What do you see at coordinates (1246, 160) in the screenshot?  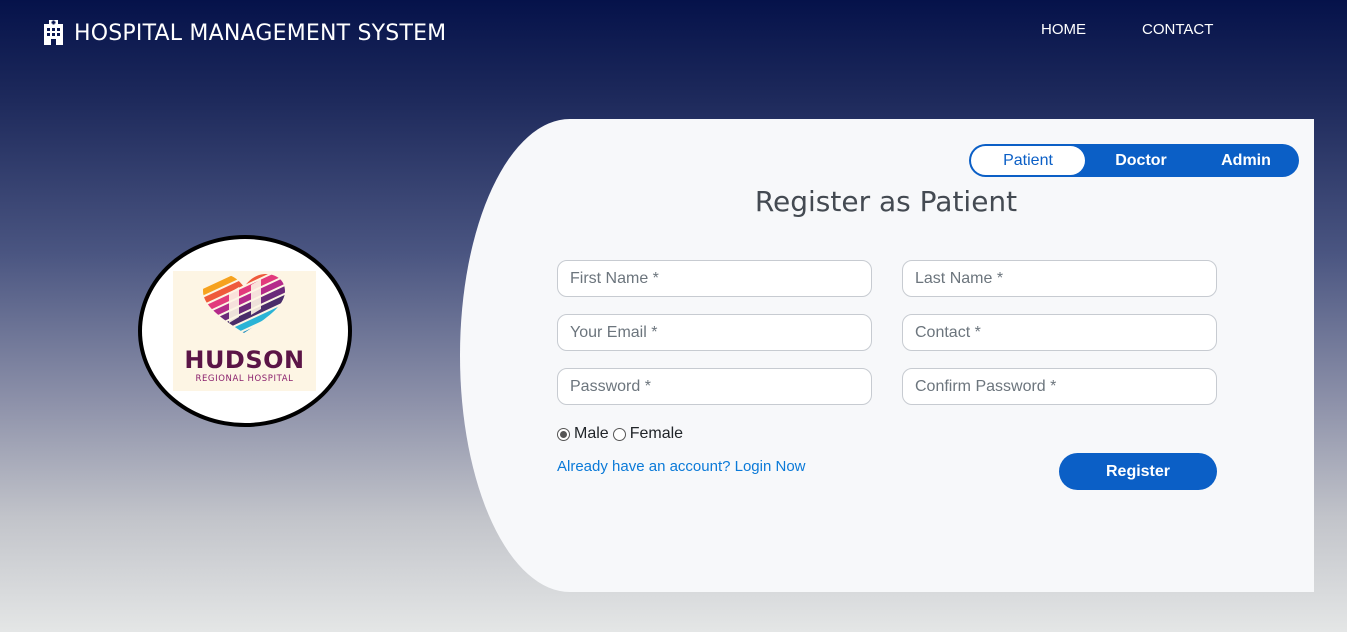 I see `tab-admin: Admin` at bounding box center [1246, 160].